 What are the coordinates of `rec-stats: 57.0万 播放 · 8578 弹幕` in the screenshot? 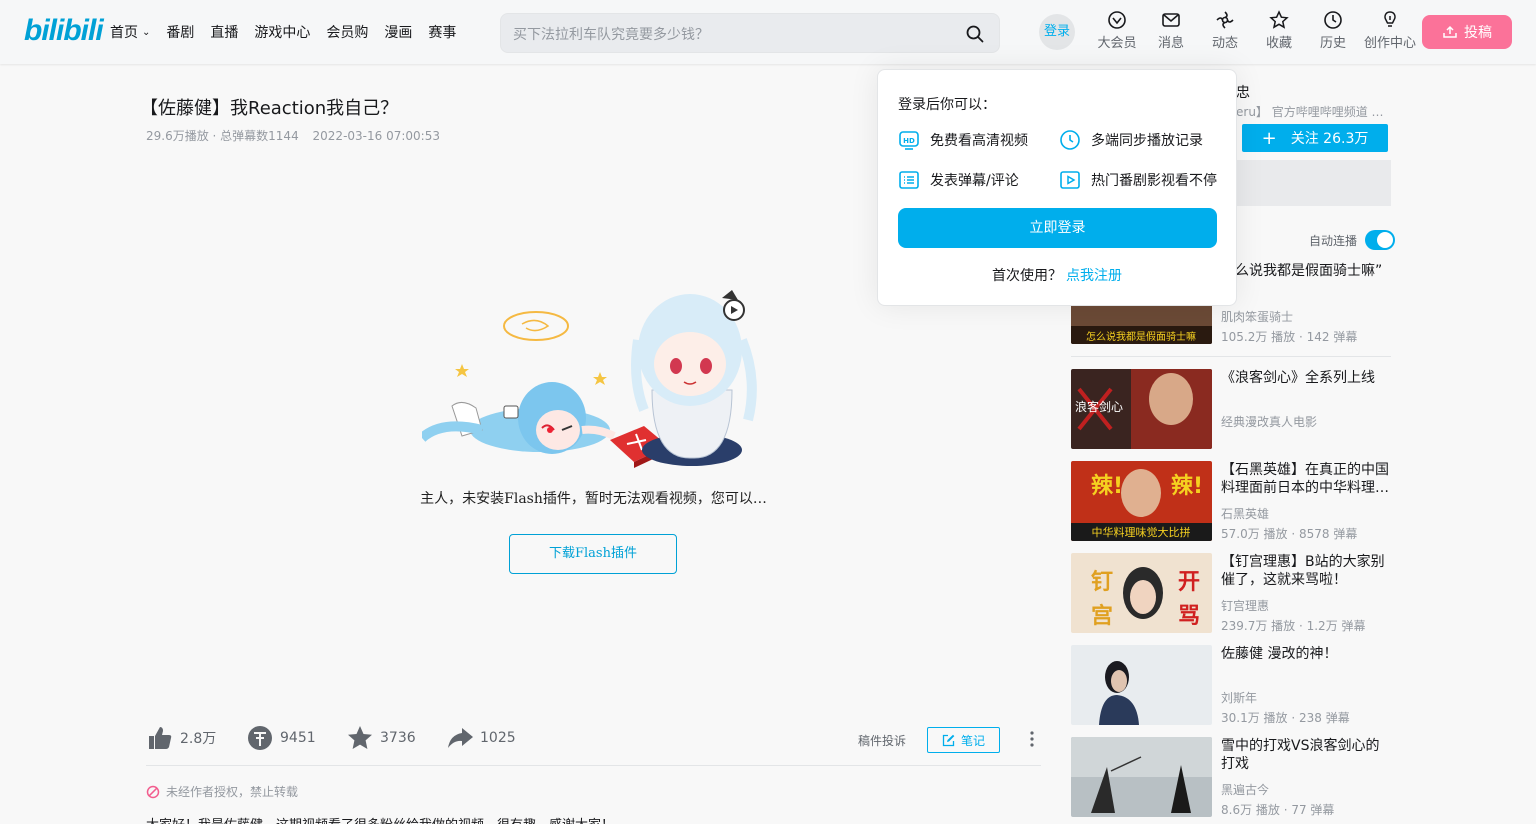 It's located at (1289, 534).